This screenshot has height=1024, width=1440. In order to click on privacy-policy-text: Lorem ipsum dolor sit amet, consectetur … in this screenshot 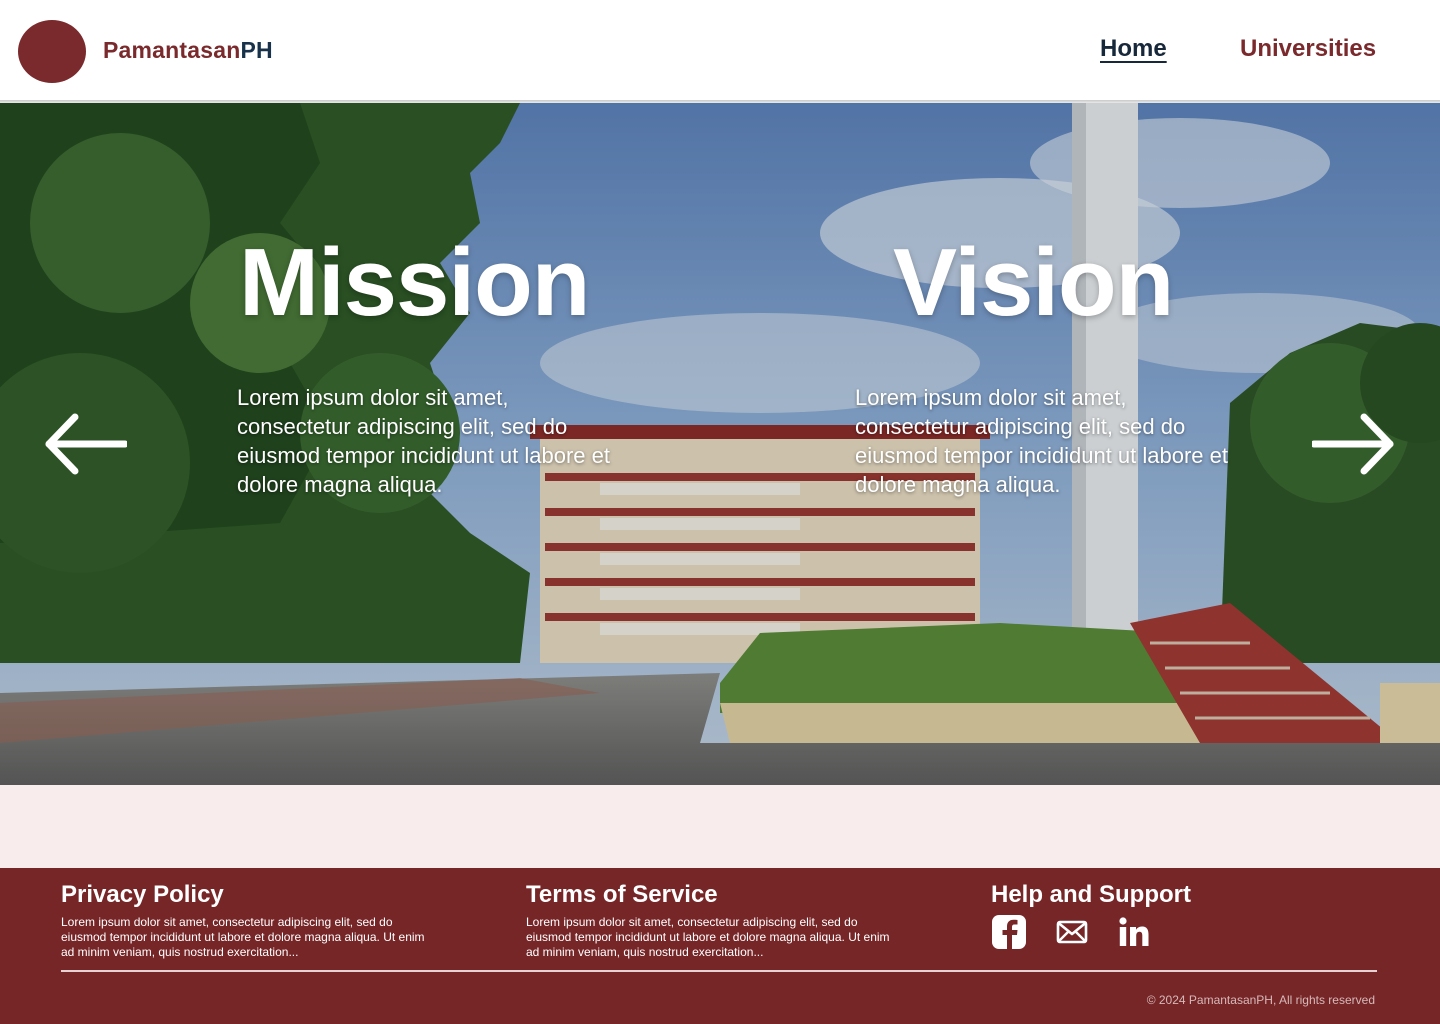, I will do `click(243, 937)`.